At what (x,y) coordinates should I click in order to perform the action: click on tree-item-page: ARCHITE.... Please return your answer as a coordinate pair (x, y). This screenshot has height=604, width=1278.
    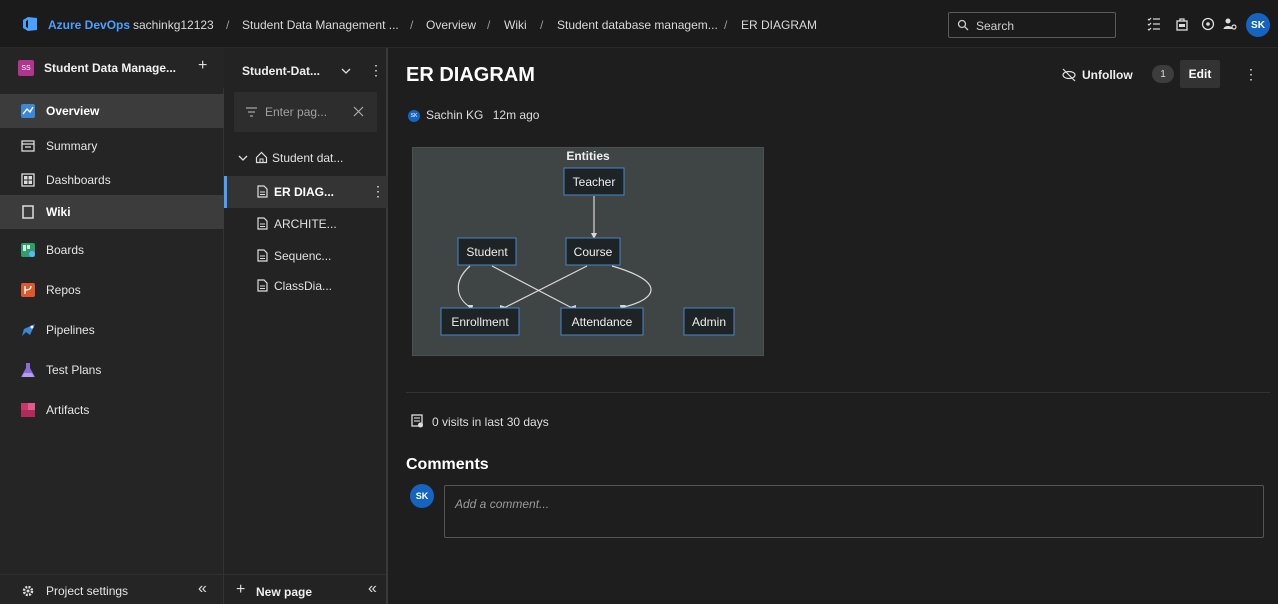
    Looking at the image, I should click on (306, 224).